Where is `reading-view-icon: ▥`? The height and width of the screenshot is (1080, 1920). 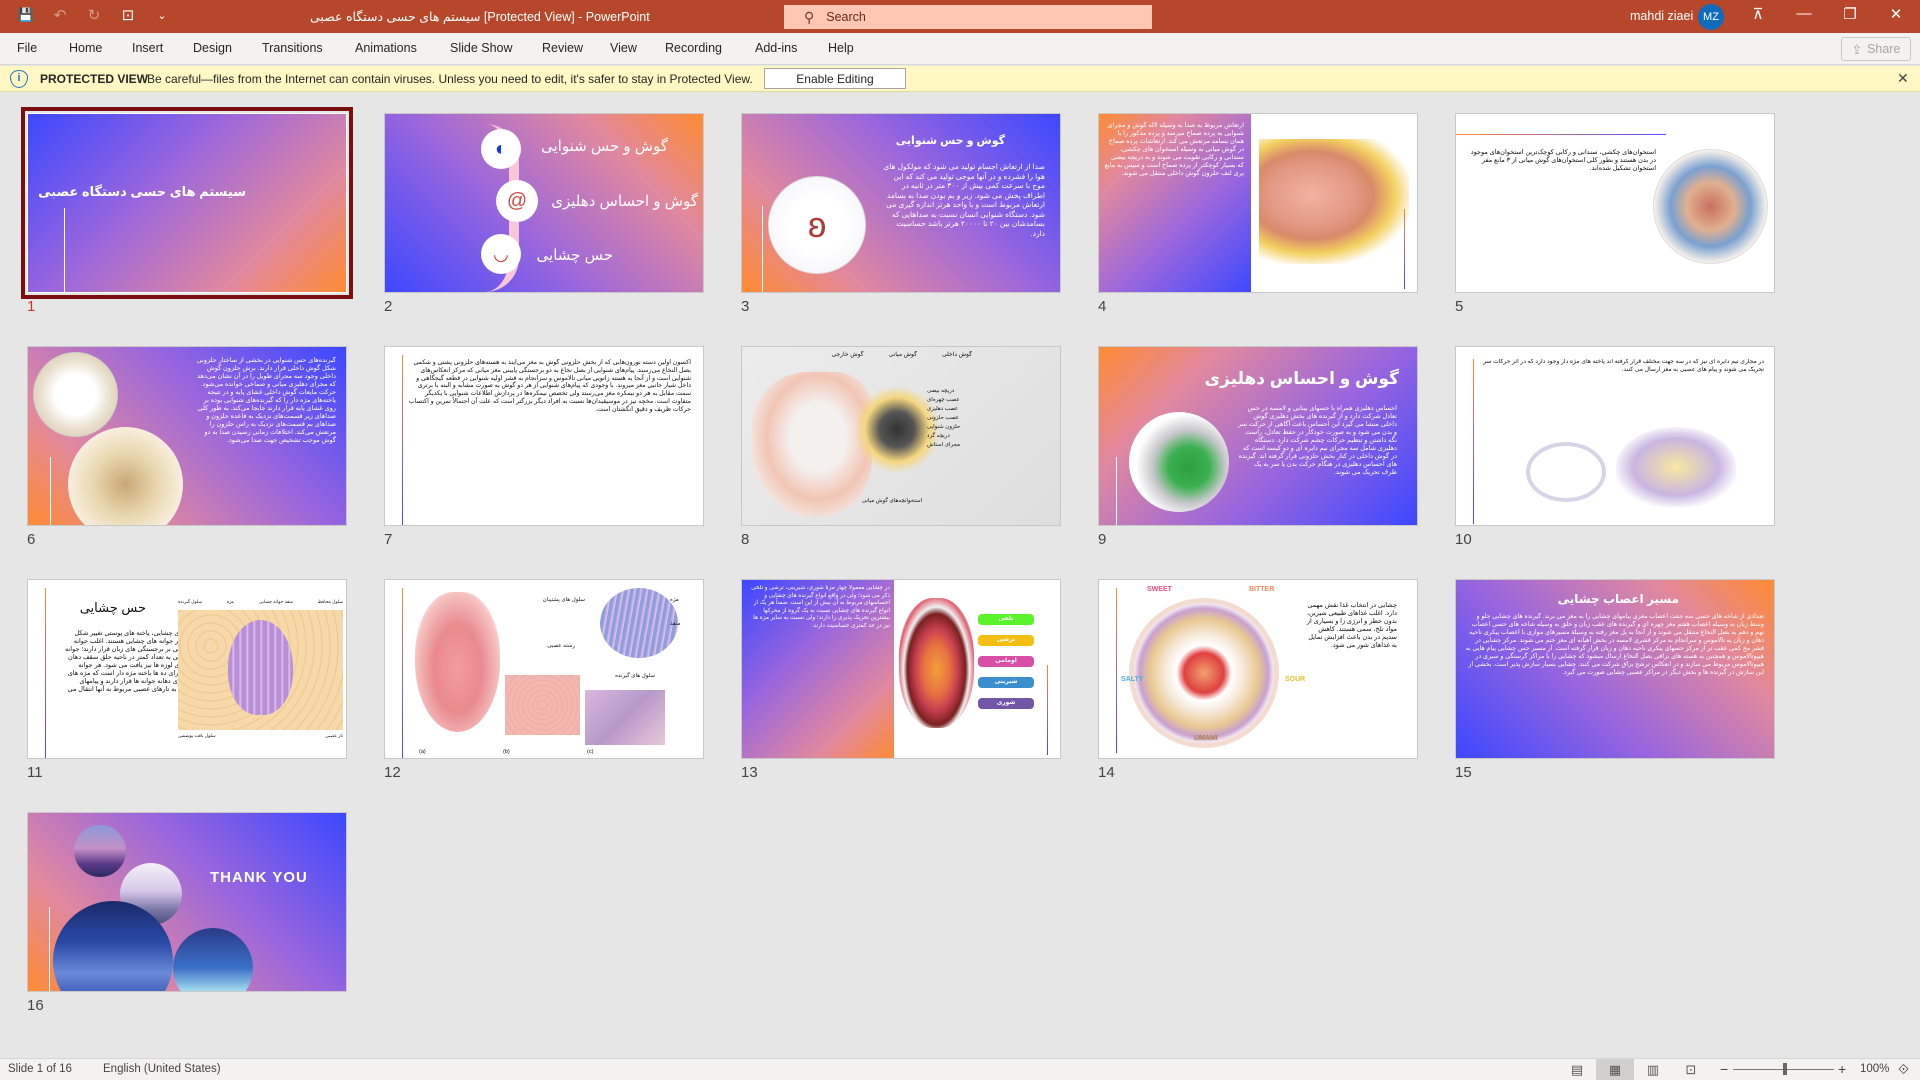
reading-view-icon: ▥ is located at coordinates (1653, 1069).